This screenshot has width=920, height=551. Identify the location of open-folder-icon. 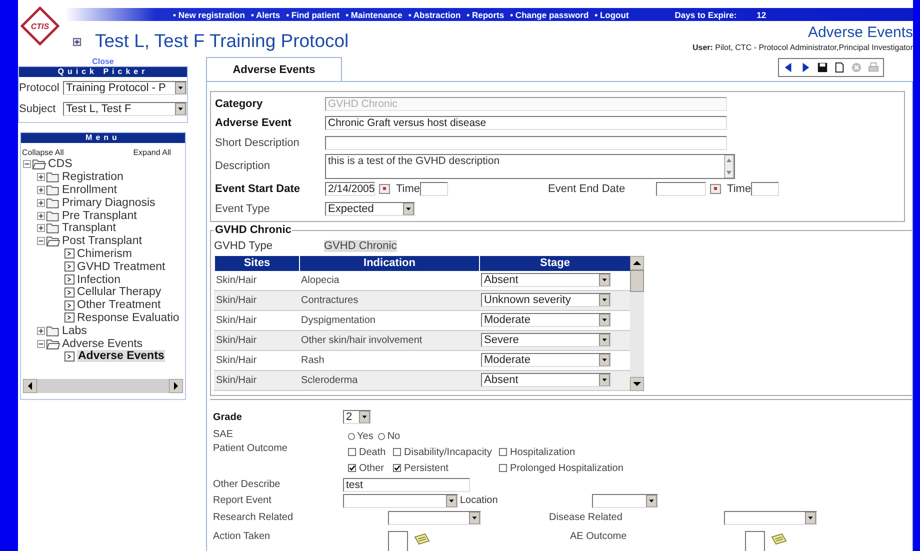
(53, 344).